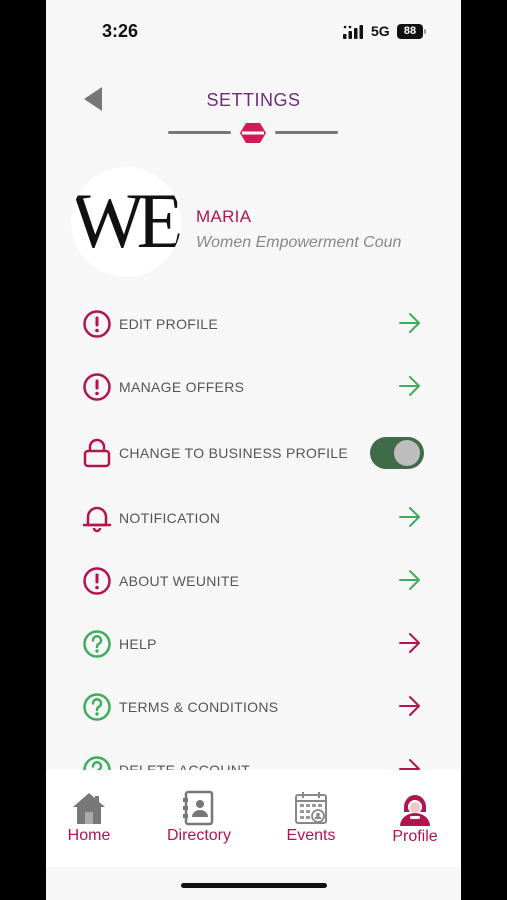  I want to click on profile-icon, so click(415, 810).